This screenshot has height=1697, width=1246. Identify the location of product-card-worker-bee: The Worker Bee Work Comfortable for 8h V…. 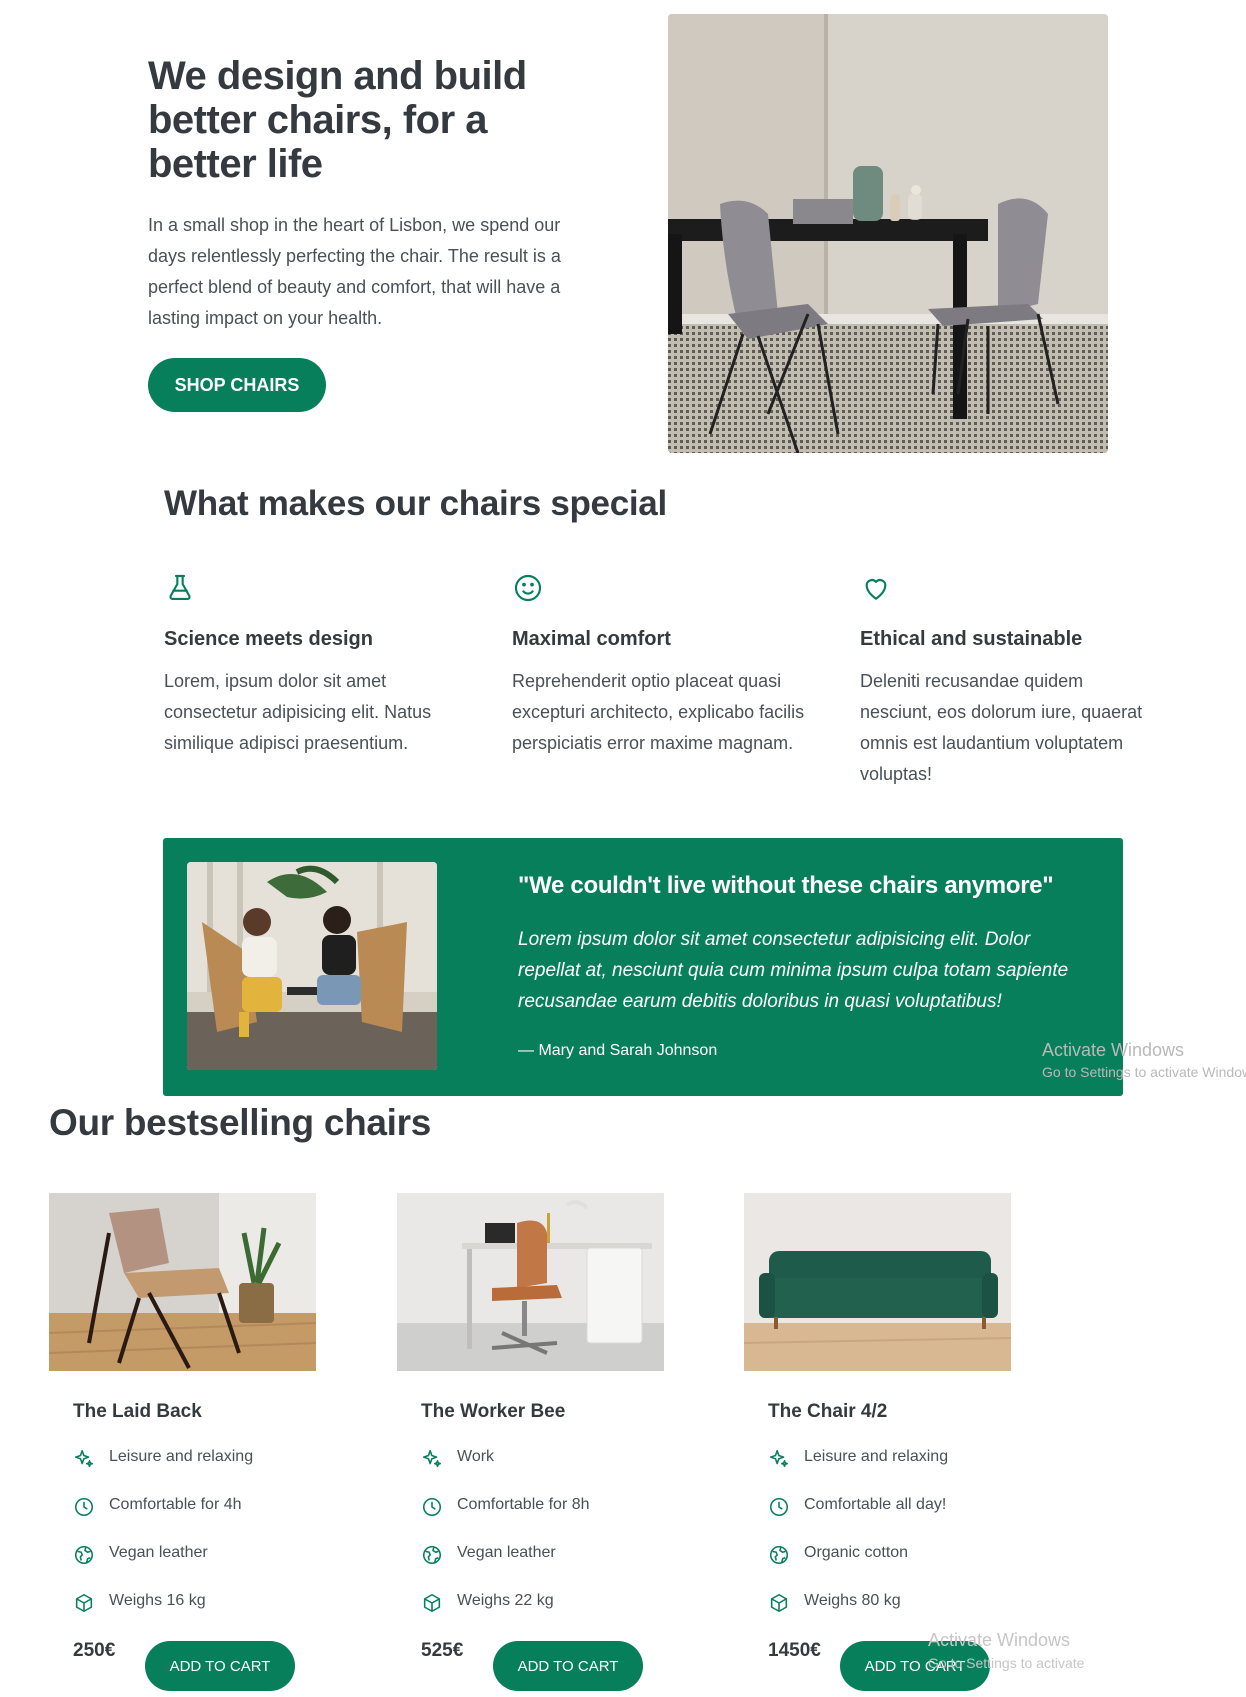
(531, 1445).